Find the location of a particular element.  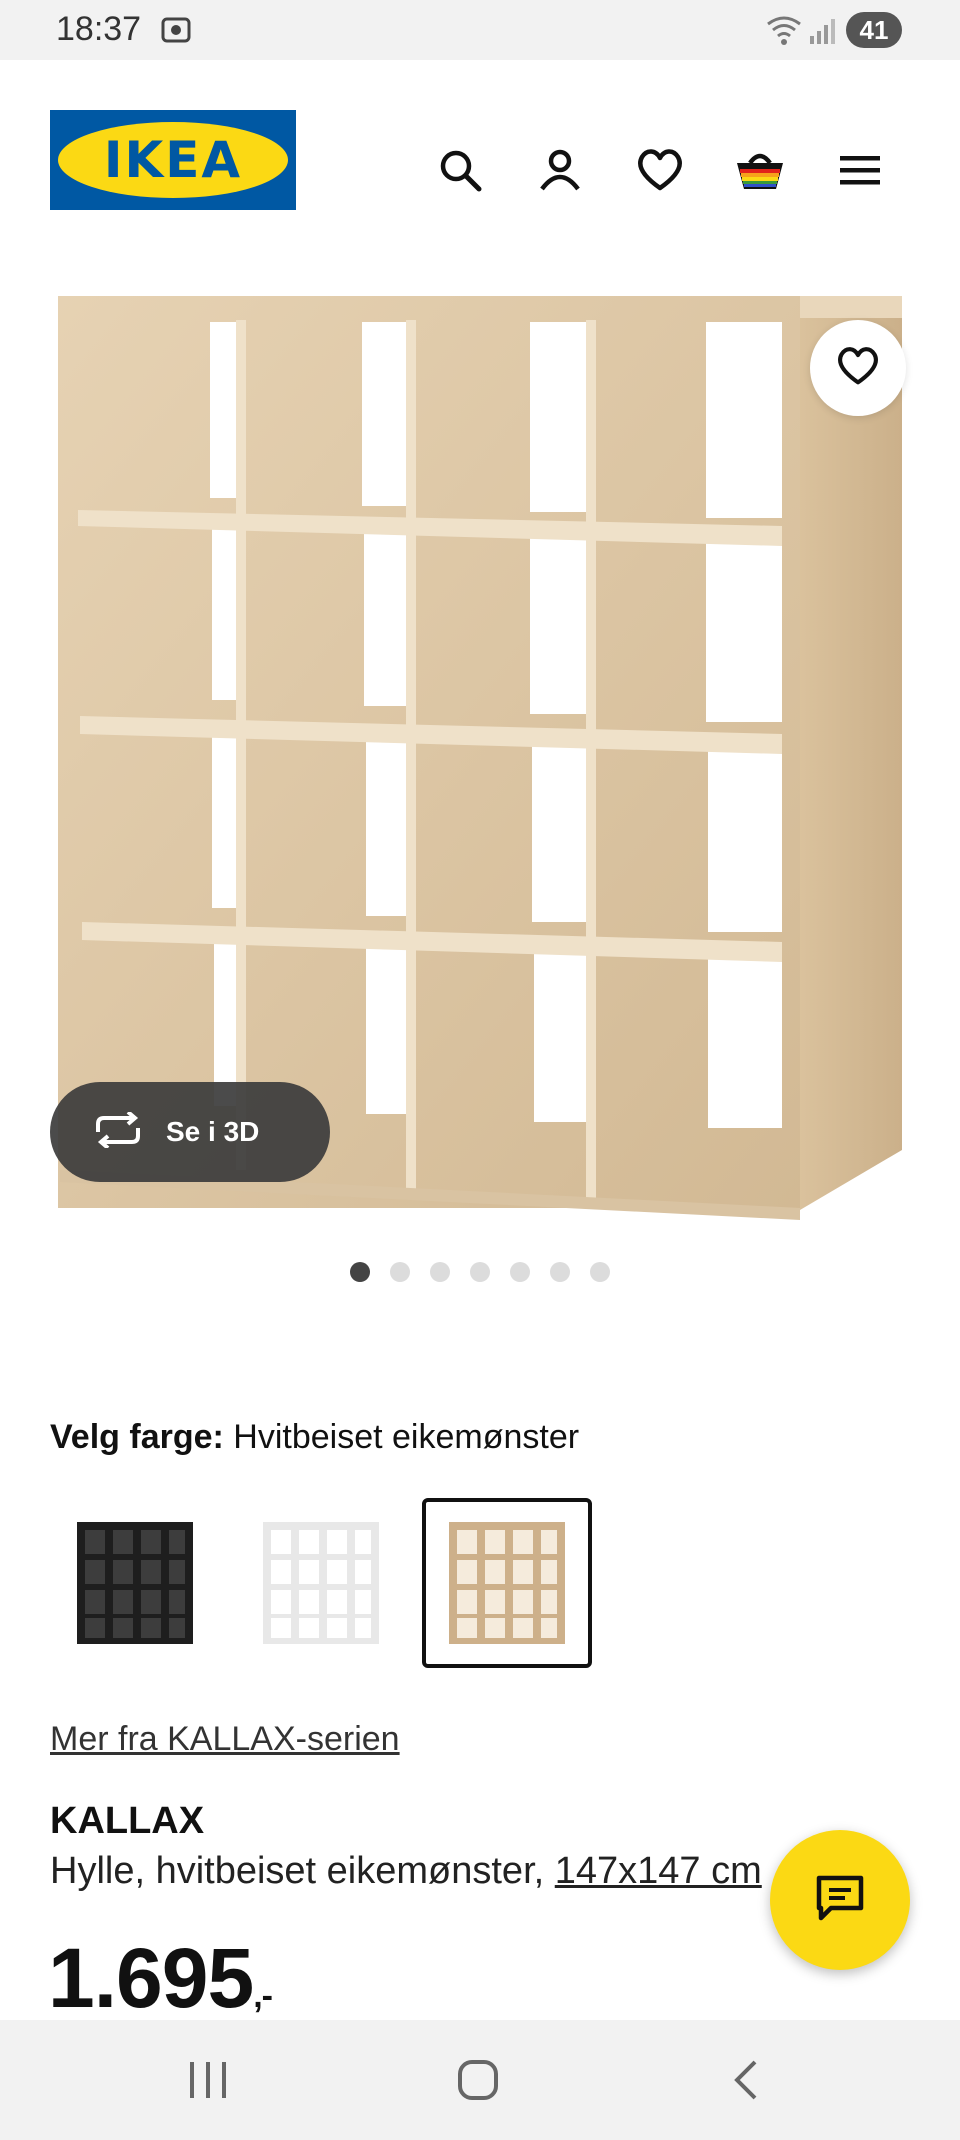

swatch-black-brown is located at coordinates (135, 1583).